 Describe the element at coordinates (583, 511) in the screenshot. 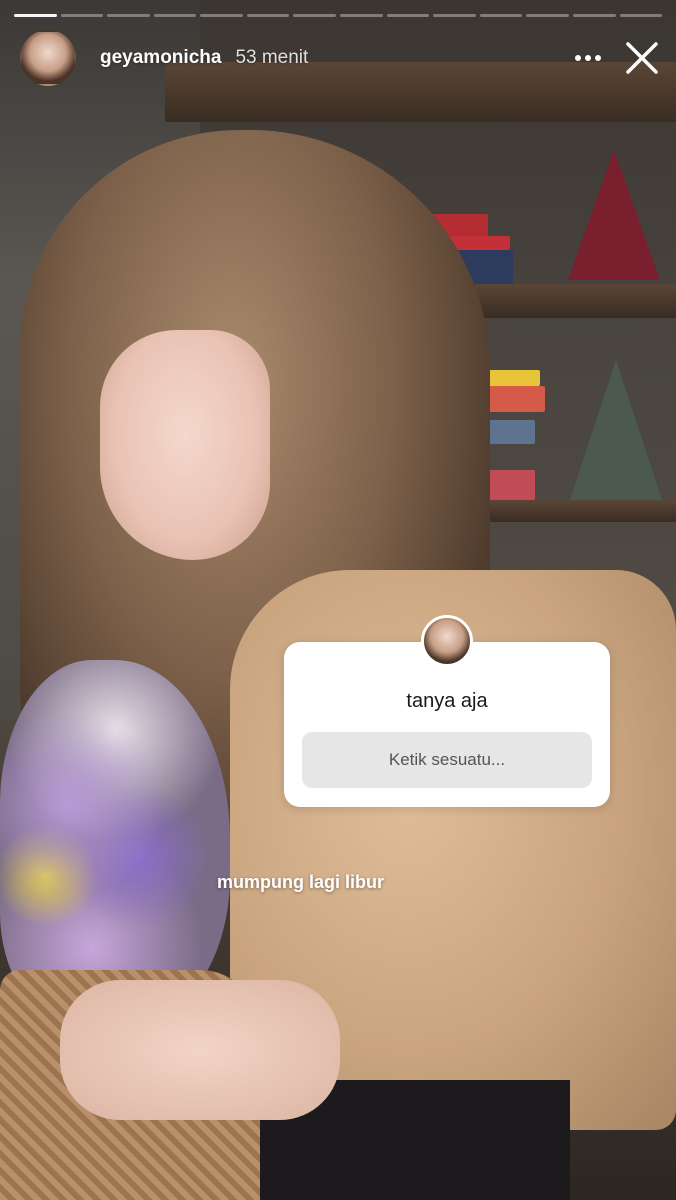

I see `shelf` at that location.